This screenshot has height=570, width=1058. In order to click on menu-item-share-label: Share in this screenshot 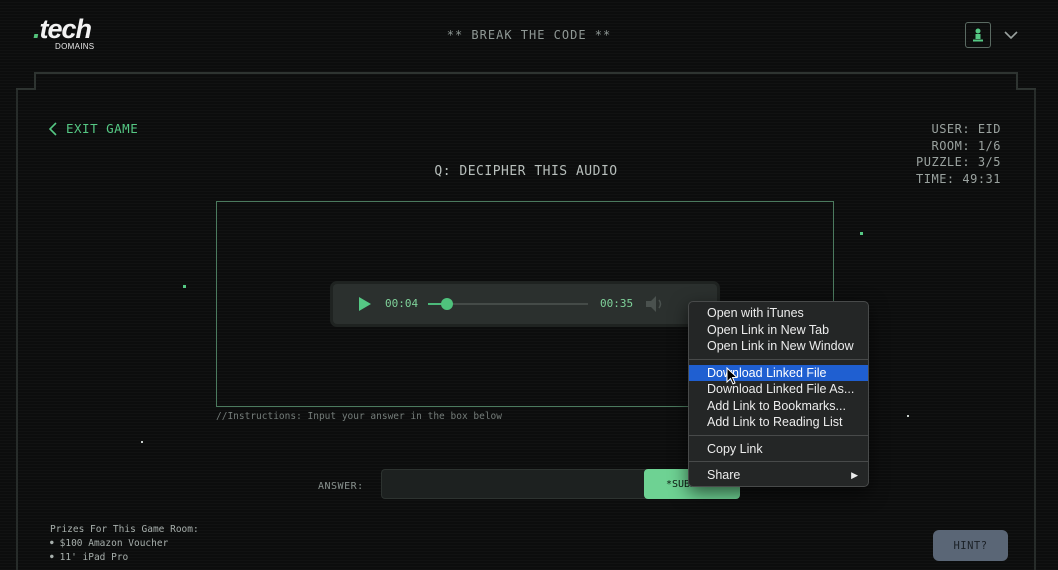, I will do `click(724, 475)`.